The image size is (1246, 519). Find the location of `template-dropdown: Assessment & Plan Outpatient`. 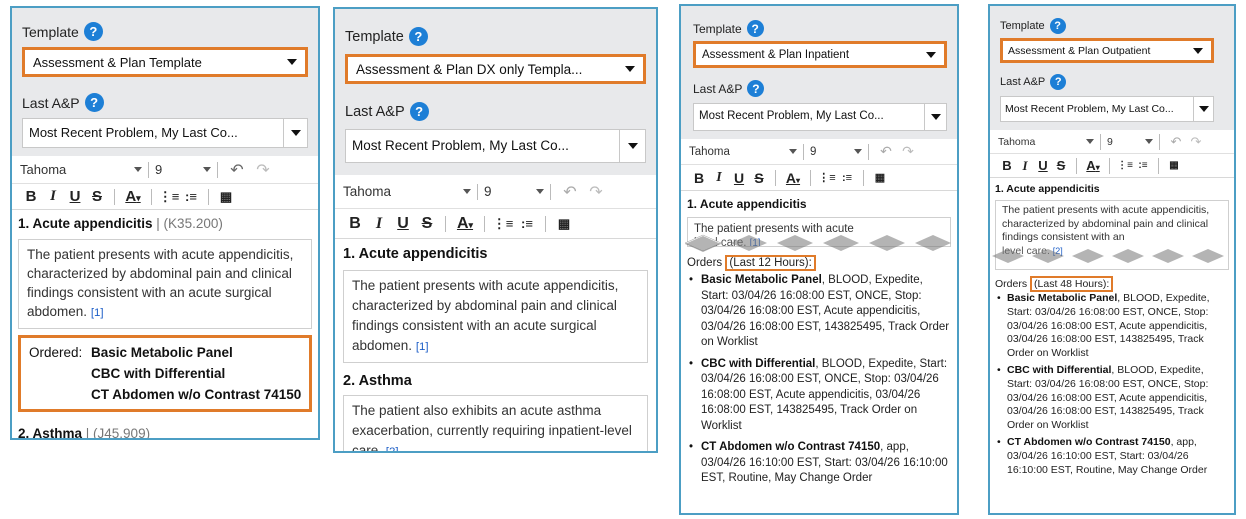

template-dropdown: Assessment & Plan Outpatient is located at coordinates (1107, 50).